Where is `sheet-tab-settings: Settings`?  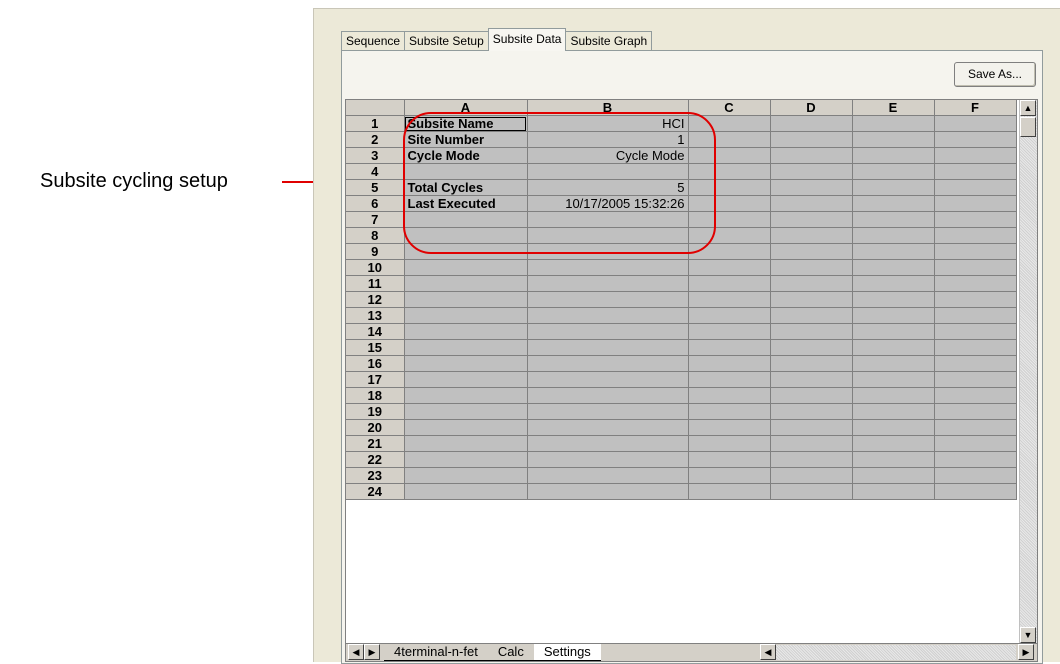
sheet-tab-settings: Settings is located at coordinates (567, 652).